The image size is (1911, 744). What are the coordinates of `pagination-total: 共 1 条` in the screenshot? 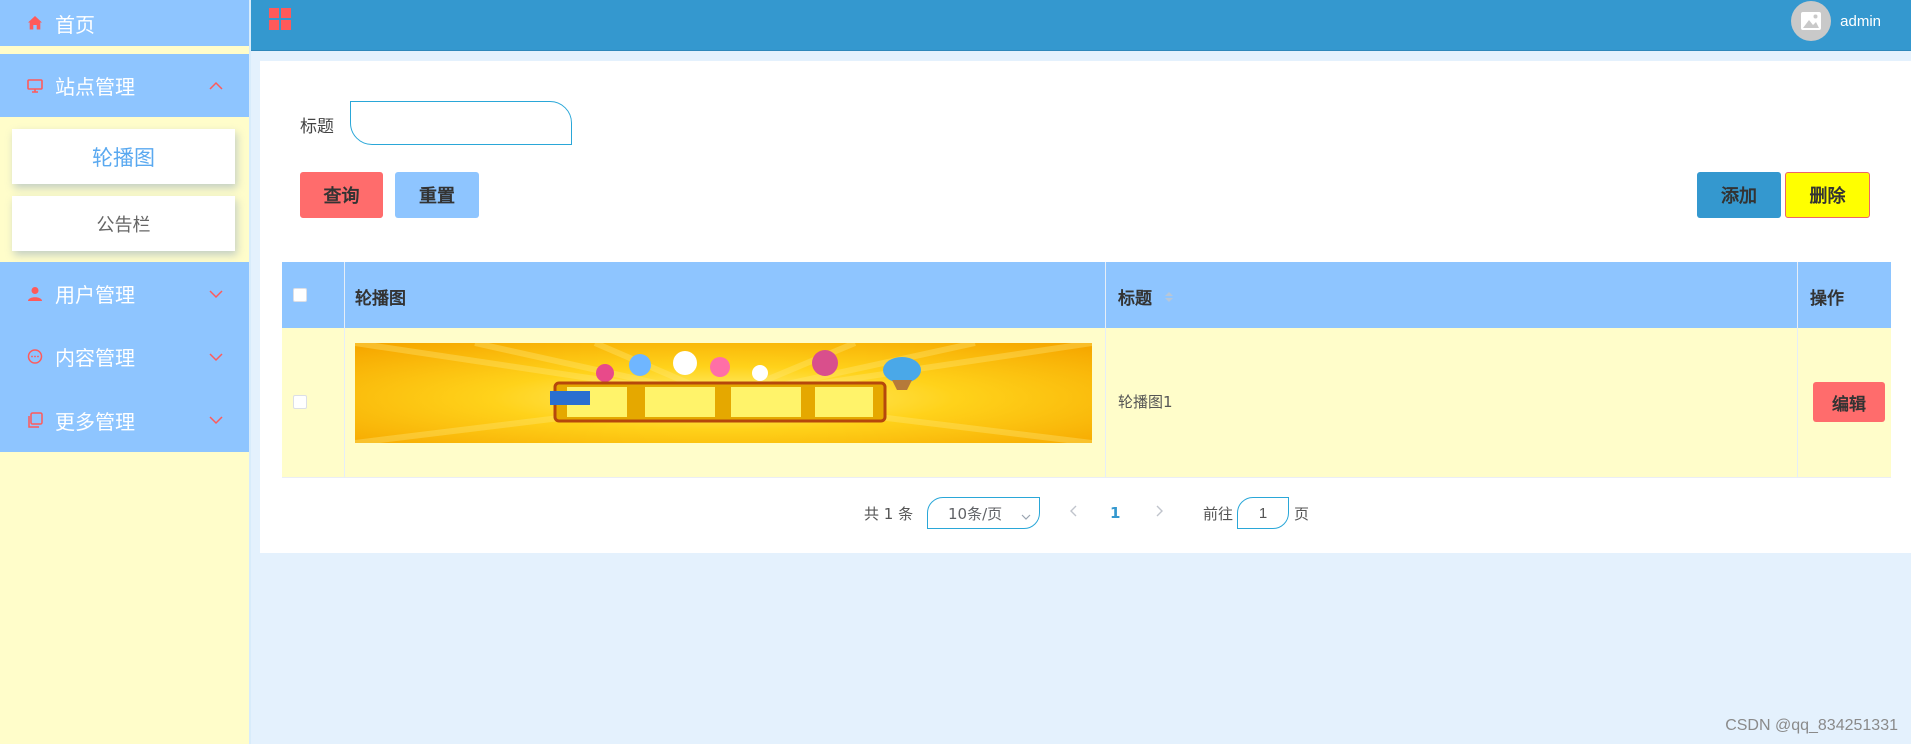 It's located at (889, 514).